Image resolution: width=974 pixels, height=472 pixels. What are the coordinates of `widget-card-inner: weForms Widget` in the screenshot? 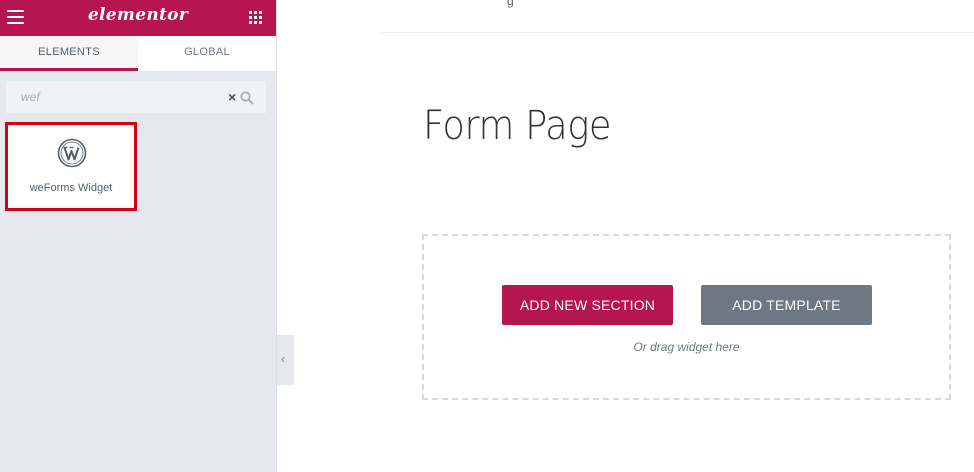 It's located at (71, 166).